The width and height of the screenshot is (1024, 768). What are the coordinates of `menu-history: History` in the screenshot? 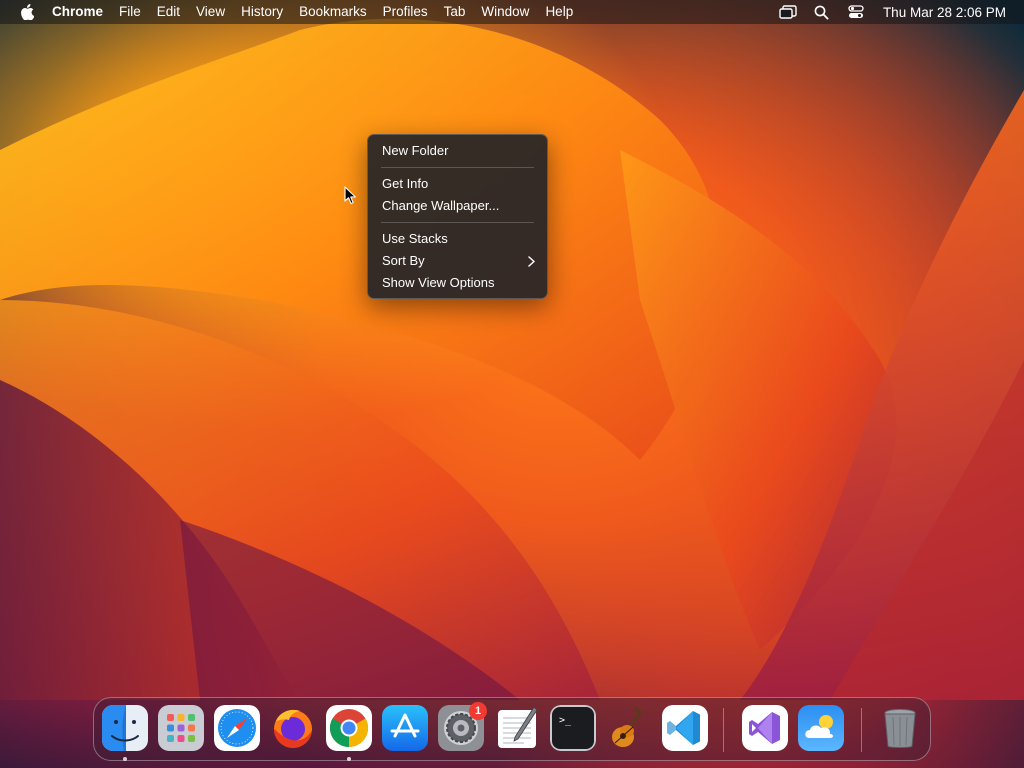 It's located at (262, 12).